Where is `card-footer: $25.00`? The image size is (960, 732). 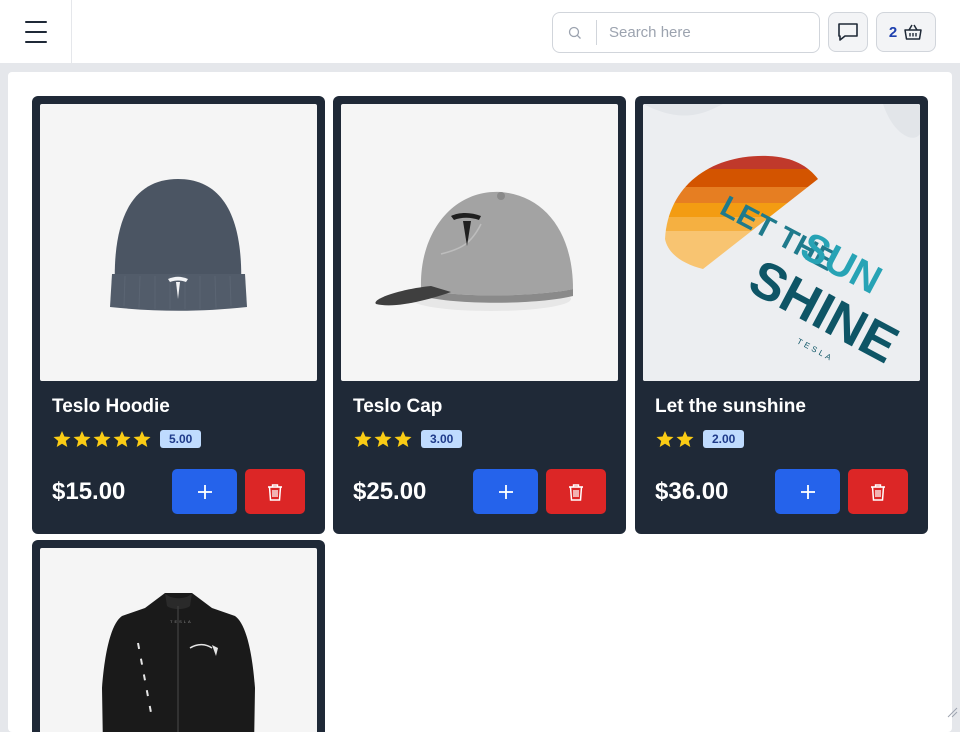 card-footer: $25.00 is located at coordinates (485, 491).